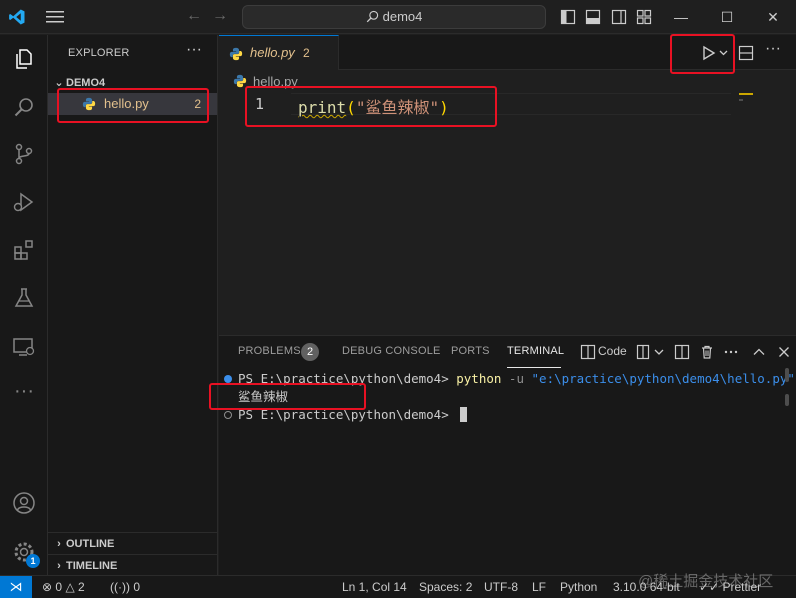  What do you see at coordinates (90, 544) in the screenshot?
I see `outline-label: OUTLINE` at bounding box center [90, 544].